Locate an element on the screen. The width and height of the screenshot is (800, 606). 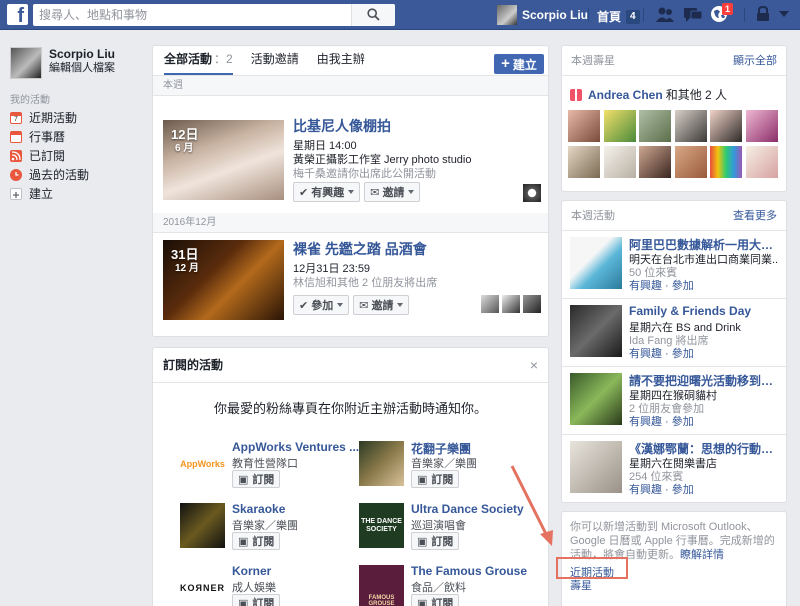
page-thumbnail: FAMOUS GROUSE is located at coordinates (381, 585).